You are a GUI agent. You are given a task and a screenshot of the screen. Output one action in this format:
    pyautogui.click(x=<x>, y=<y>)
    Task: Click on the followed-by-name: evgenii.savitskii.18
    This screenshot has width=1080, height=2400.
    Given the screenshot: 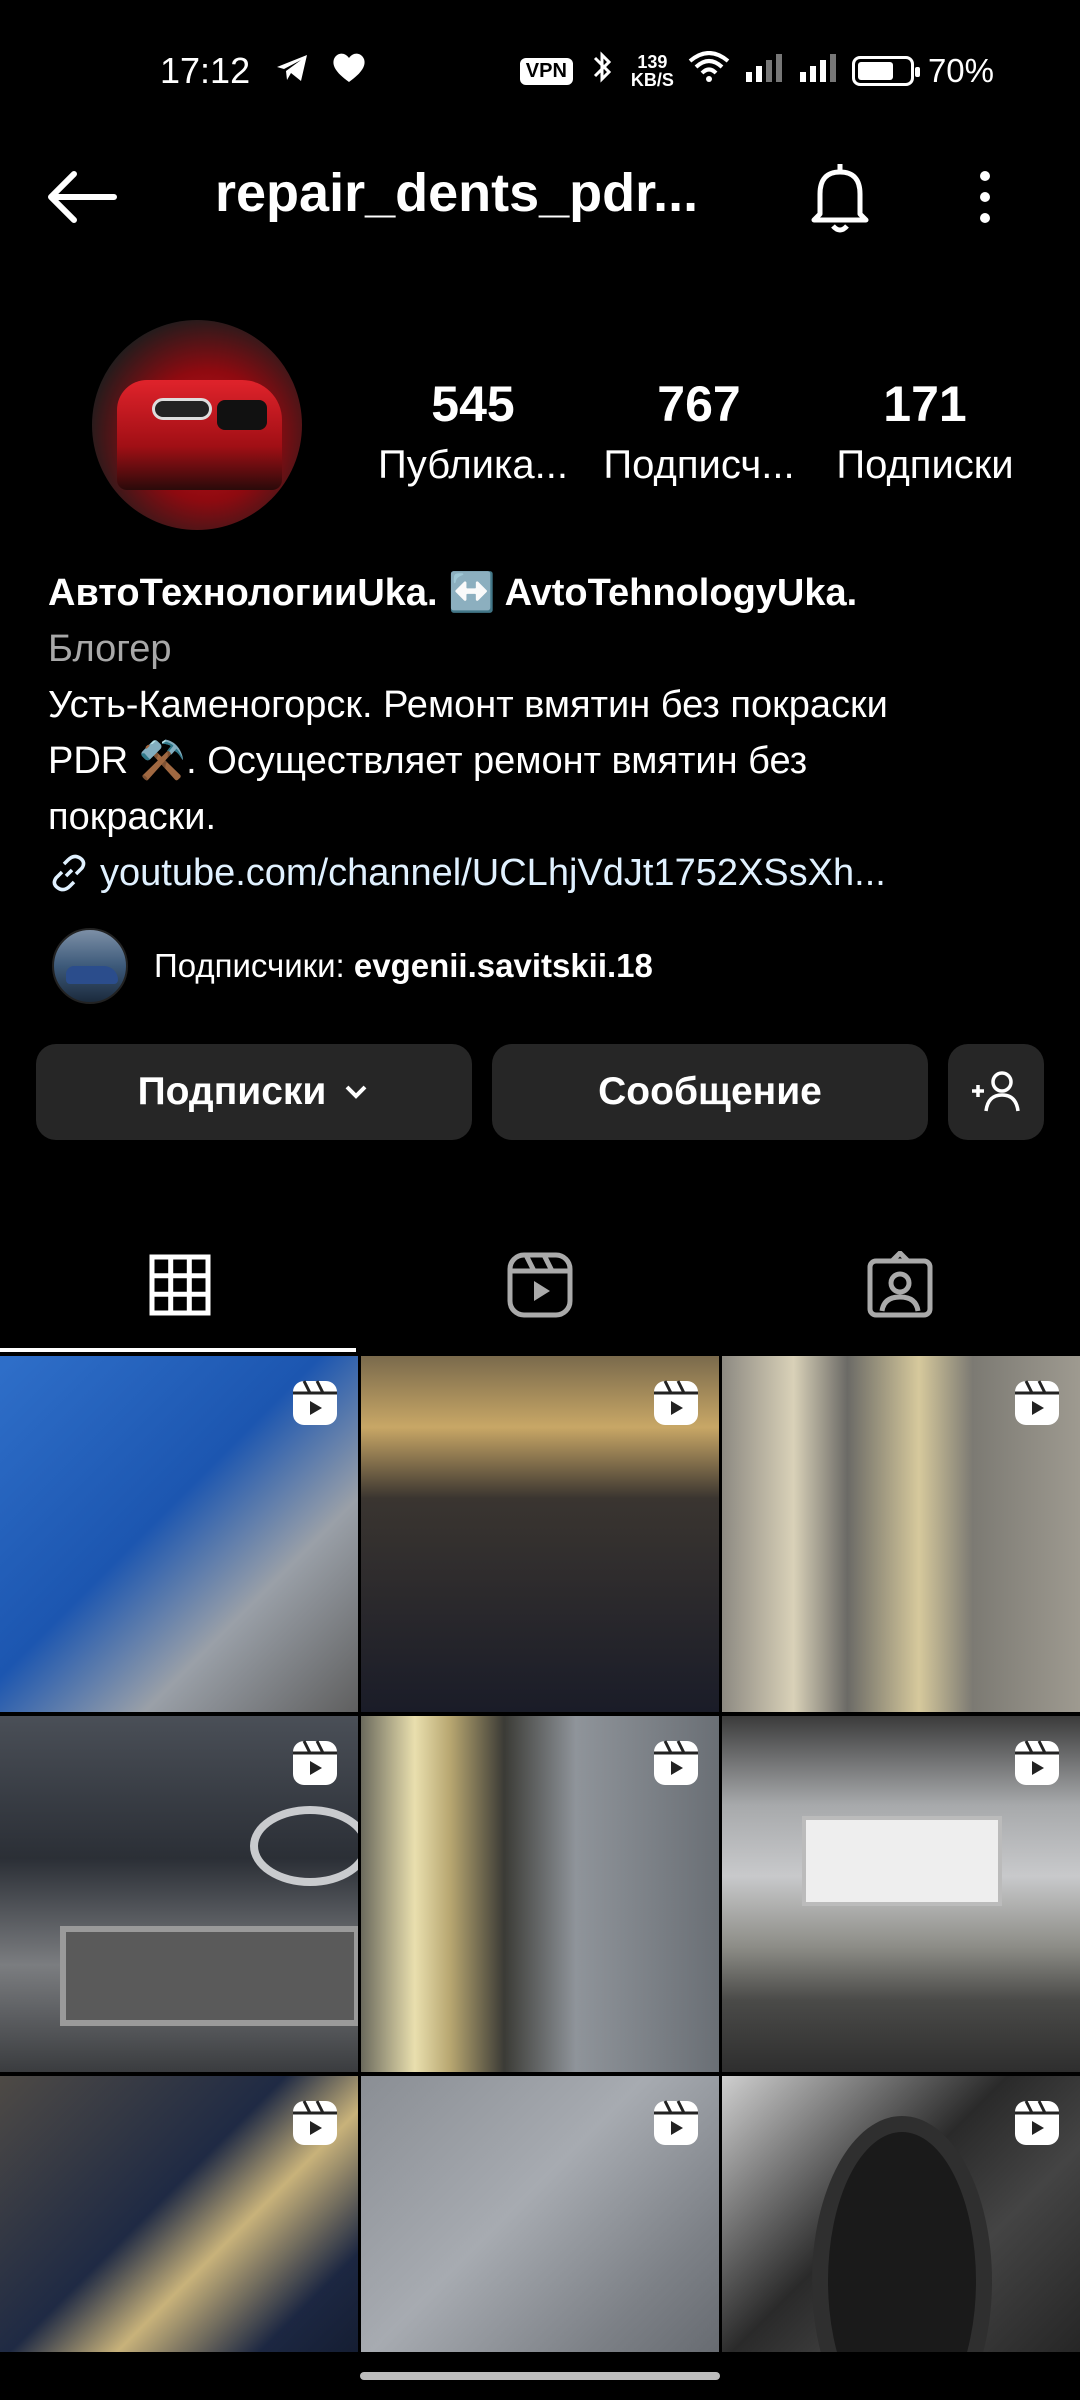 What is the action you would take?
    pyautogui.click(x=503, y=965)
    